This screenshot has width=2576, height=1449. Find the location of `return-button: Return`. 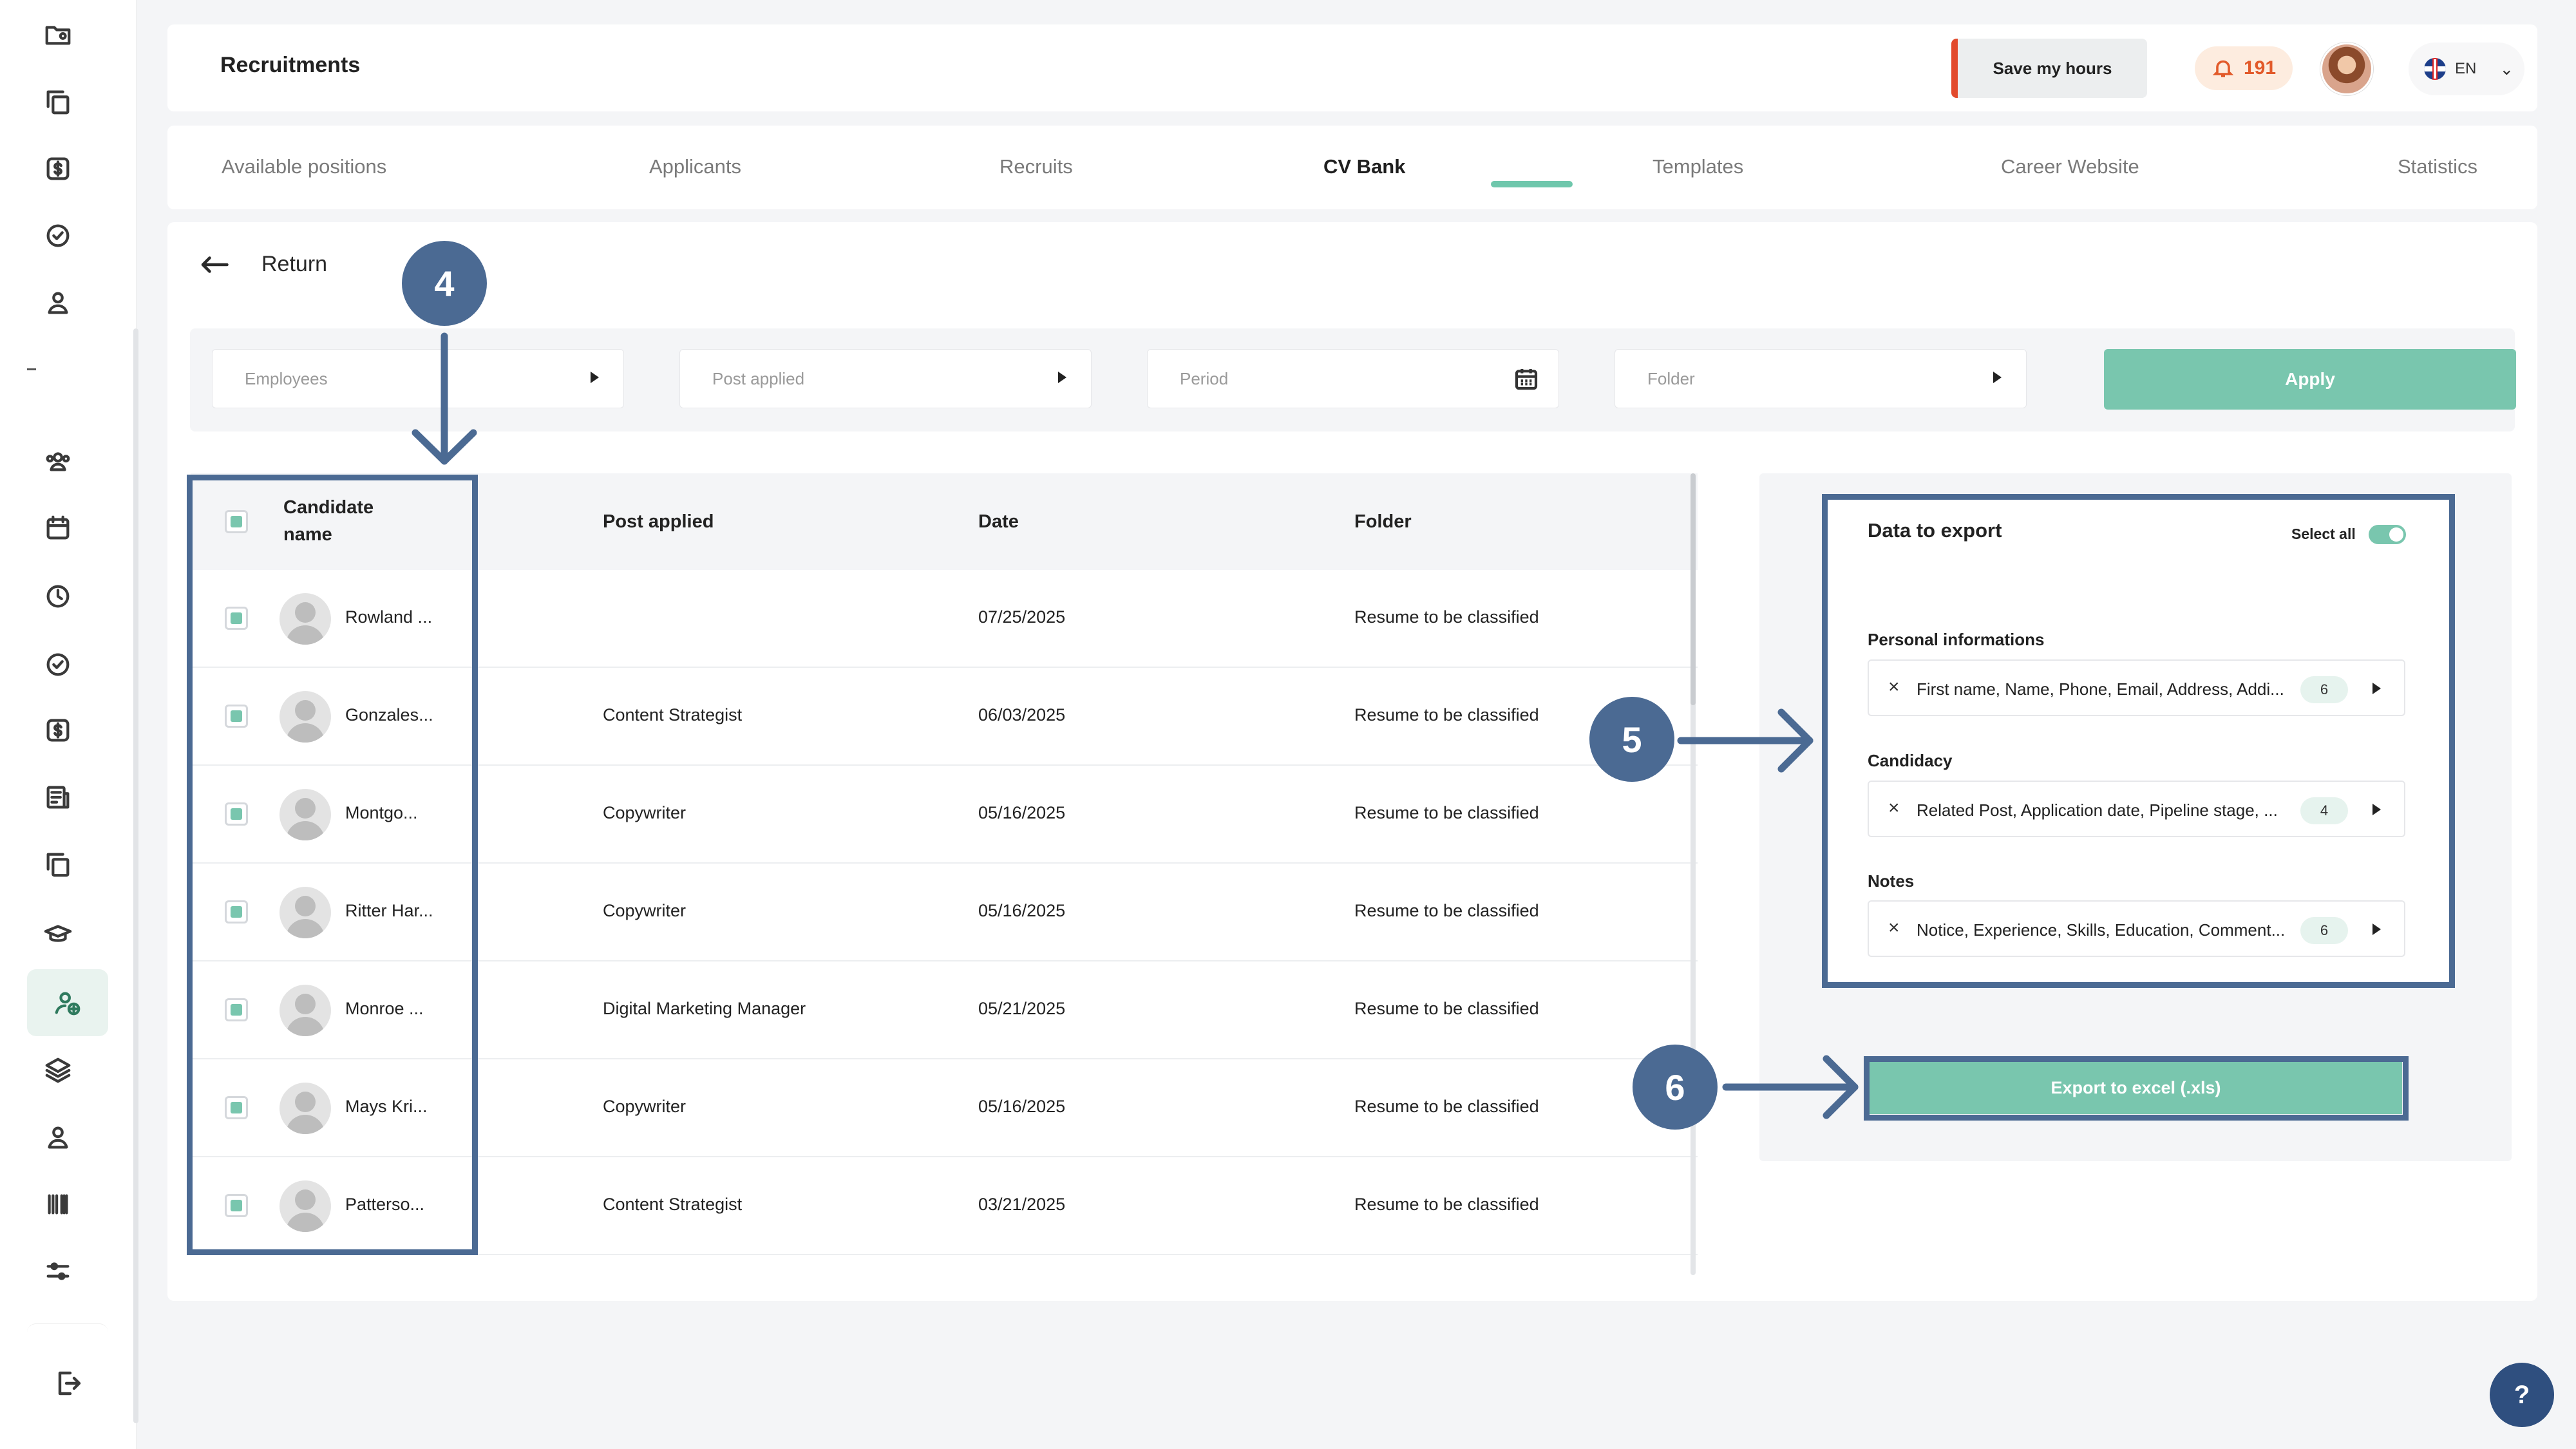

return-button: Return is located at coordinates (263, 264).